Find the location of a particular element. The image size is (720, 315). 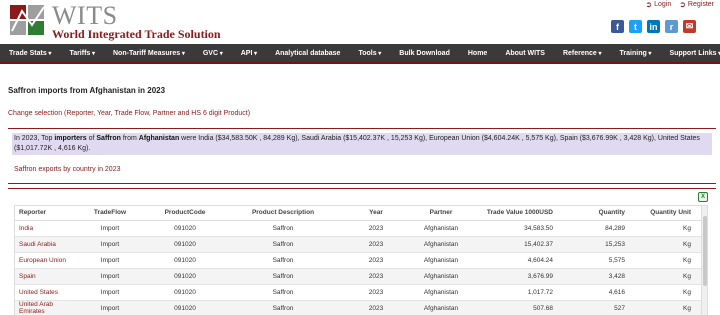

reporter-link: Spain is located at coordinates (45, 276).